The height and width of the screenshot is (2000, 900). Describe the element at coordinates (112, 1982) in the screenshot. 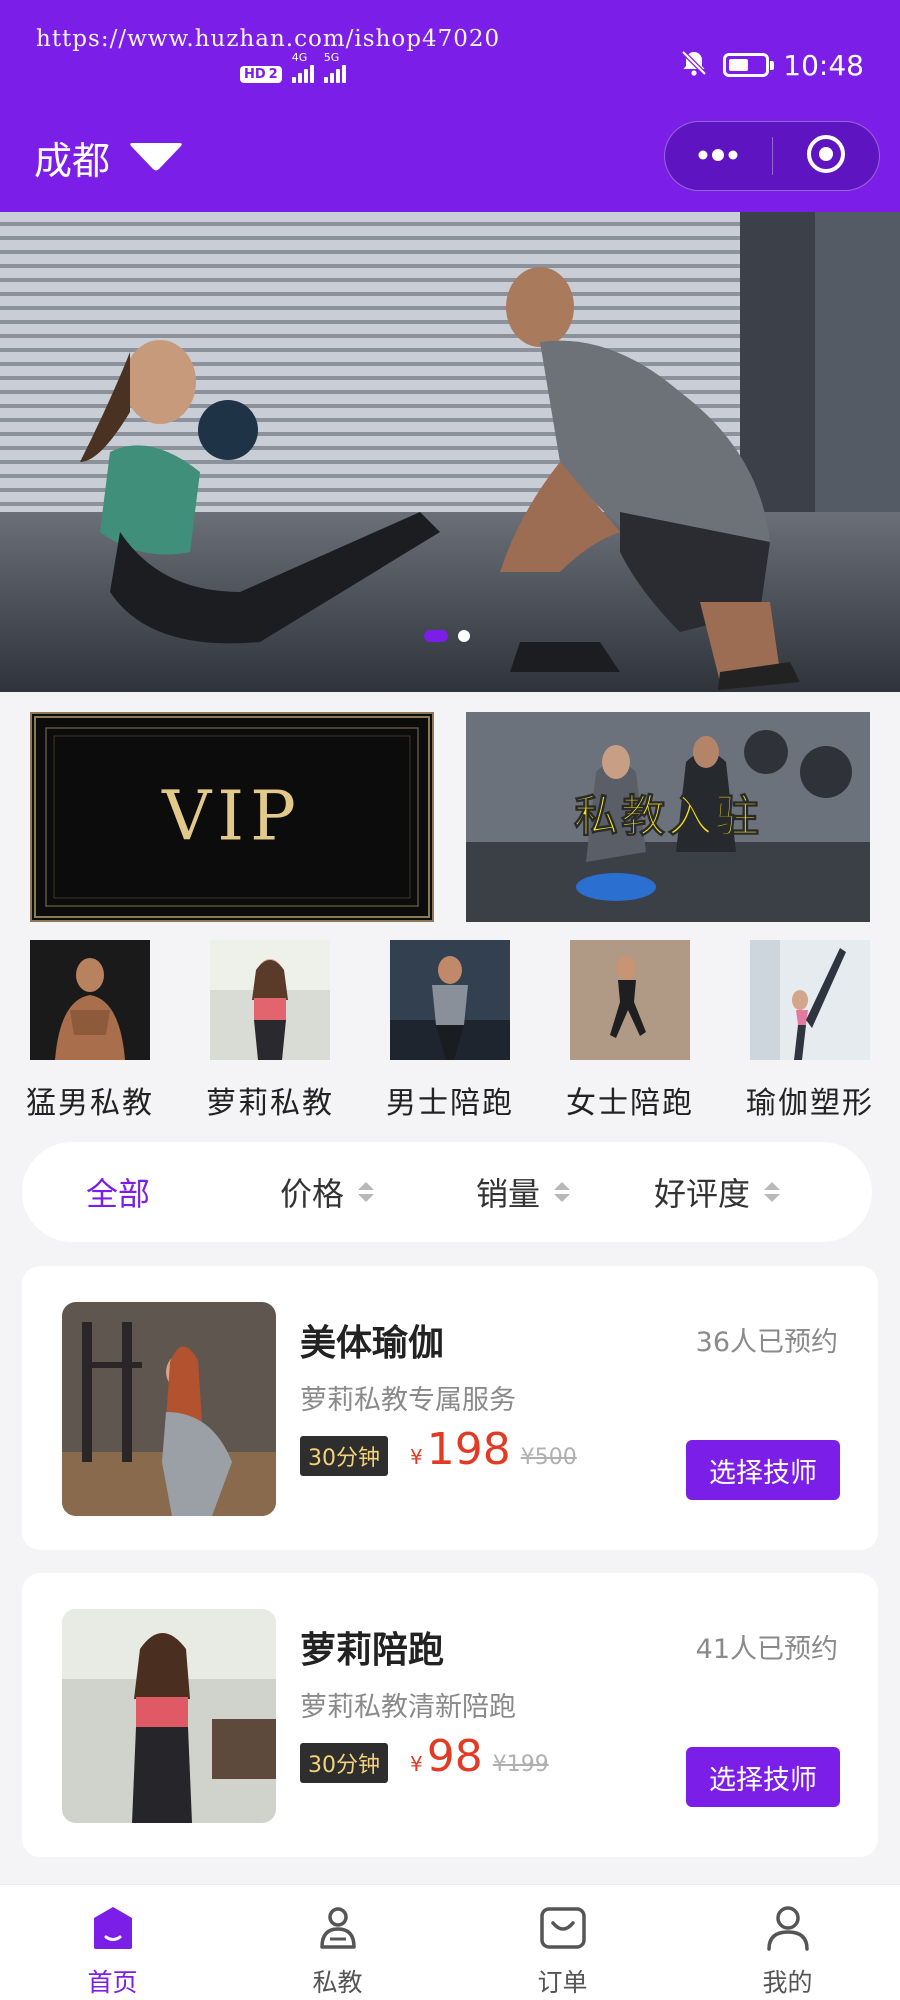

I see `tab-home-label: 首页` at that location.